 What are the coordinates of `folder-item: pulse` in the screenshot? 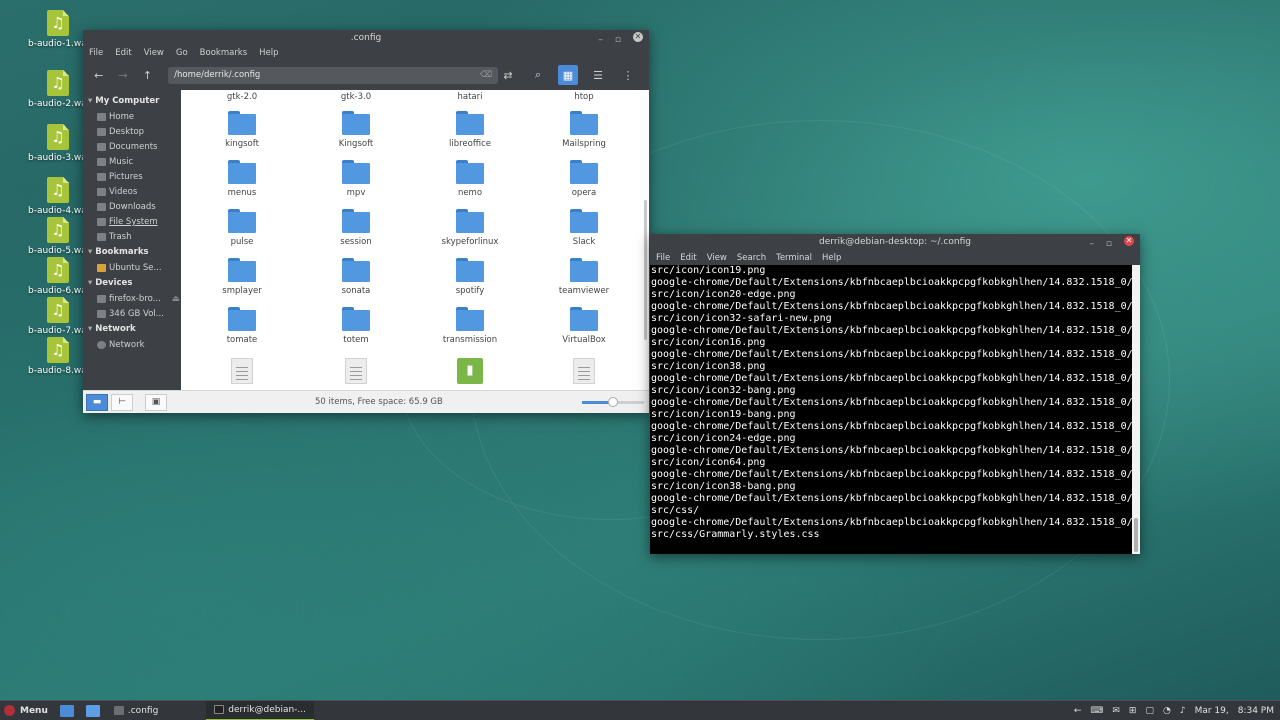 It's located at (242, 228).